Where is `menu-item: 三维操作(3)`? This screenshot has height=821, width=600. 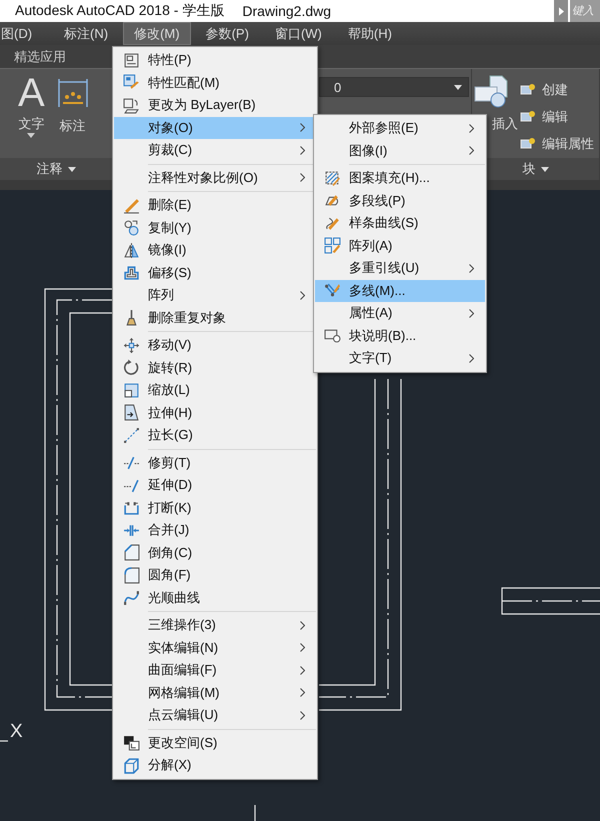
menu-item: 三维操作(3) is located at coordinates (215, 625).